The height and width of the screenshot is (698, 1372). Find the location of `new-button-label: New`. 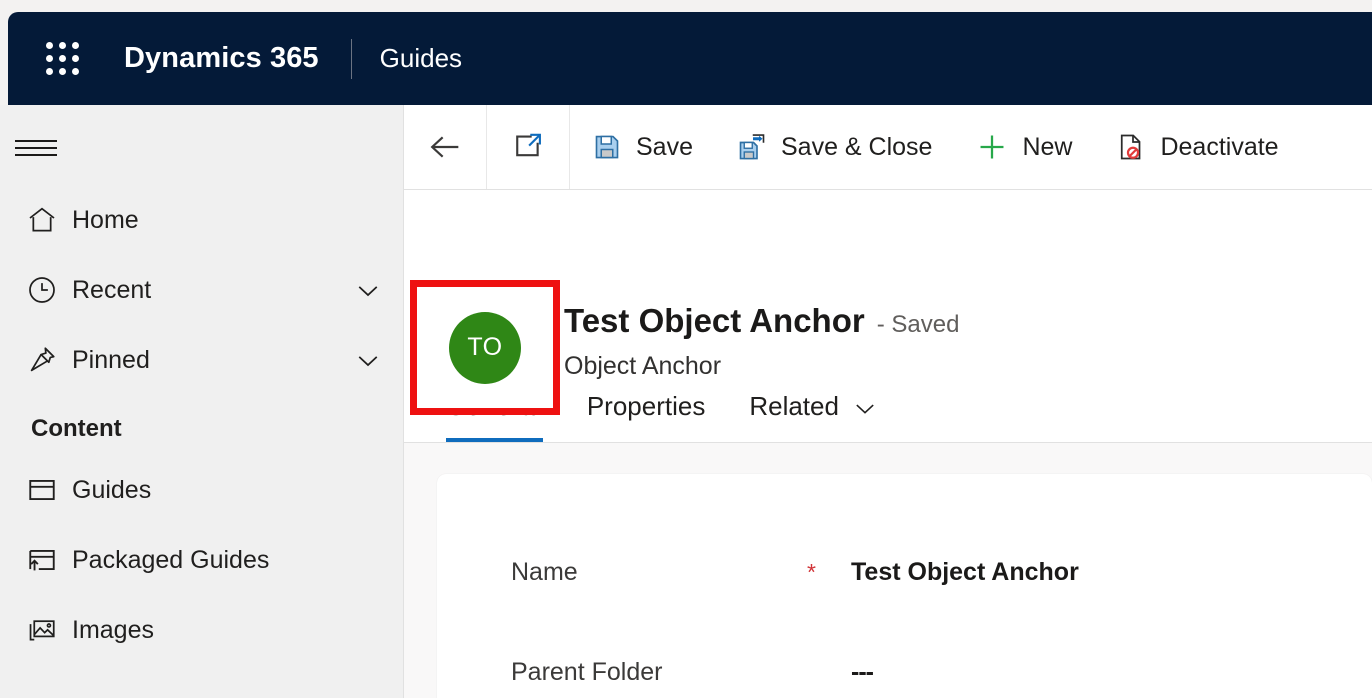

new-button-label: New is located at coordinates (1047, 146).